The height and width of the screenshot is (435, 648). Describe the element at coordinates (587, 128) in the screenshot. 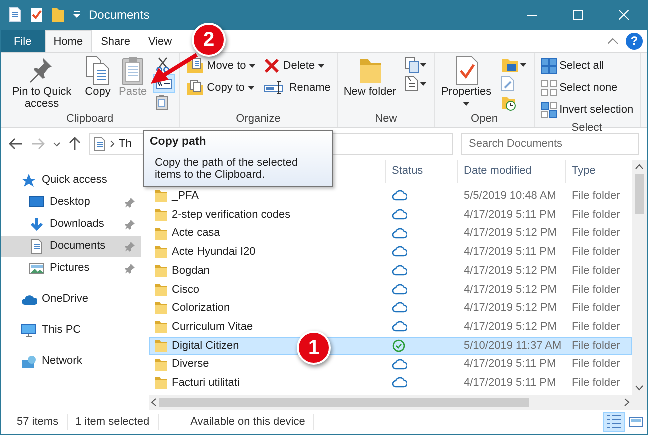

I see `group-label: Select` at that location.